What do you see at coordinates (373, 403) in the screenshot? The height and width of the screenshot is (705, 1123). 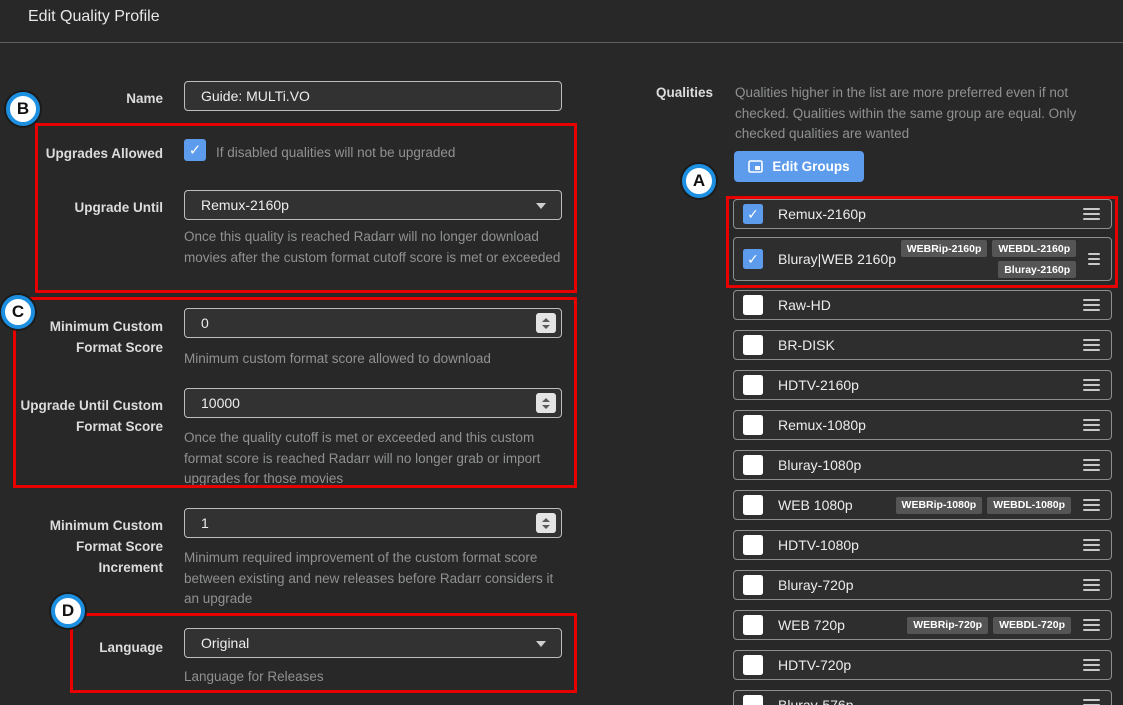 I see `upgrade-until-custom-format-score-input` at bounding box center [373, 403].